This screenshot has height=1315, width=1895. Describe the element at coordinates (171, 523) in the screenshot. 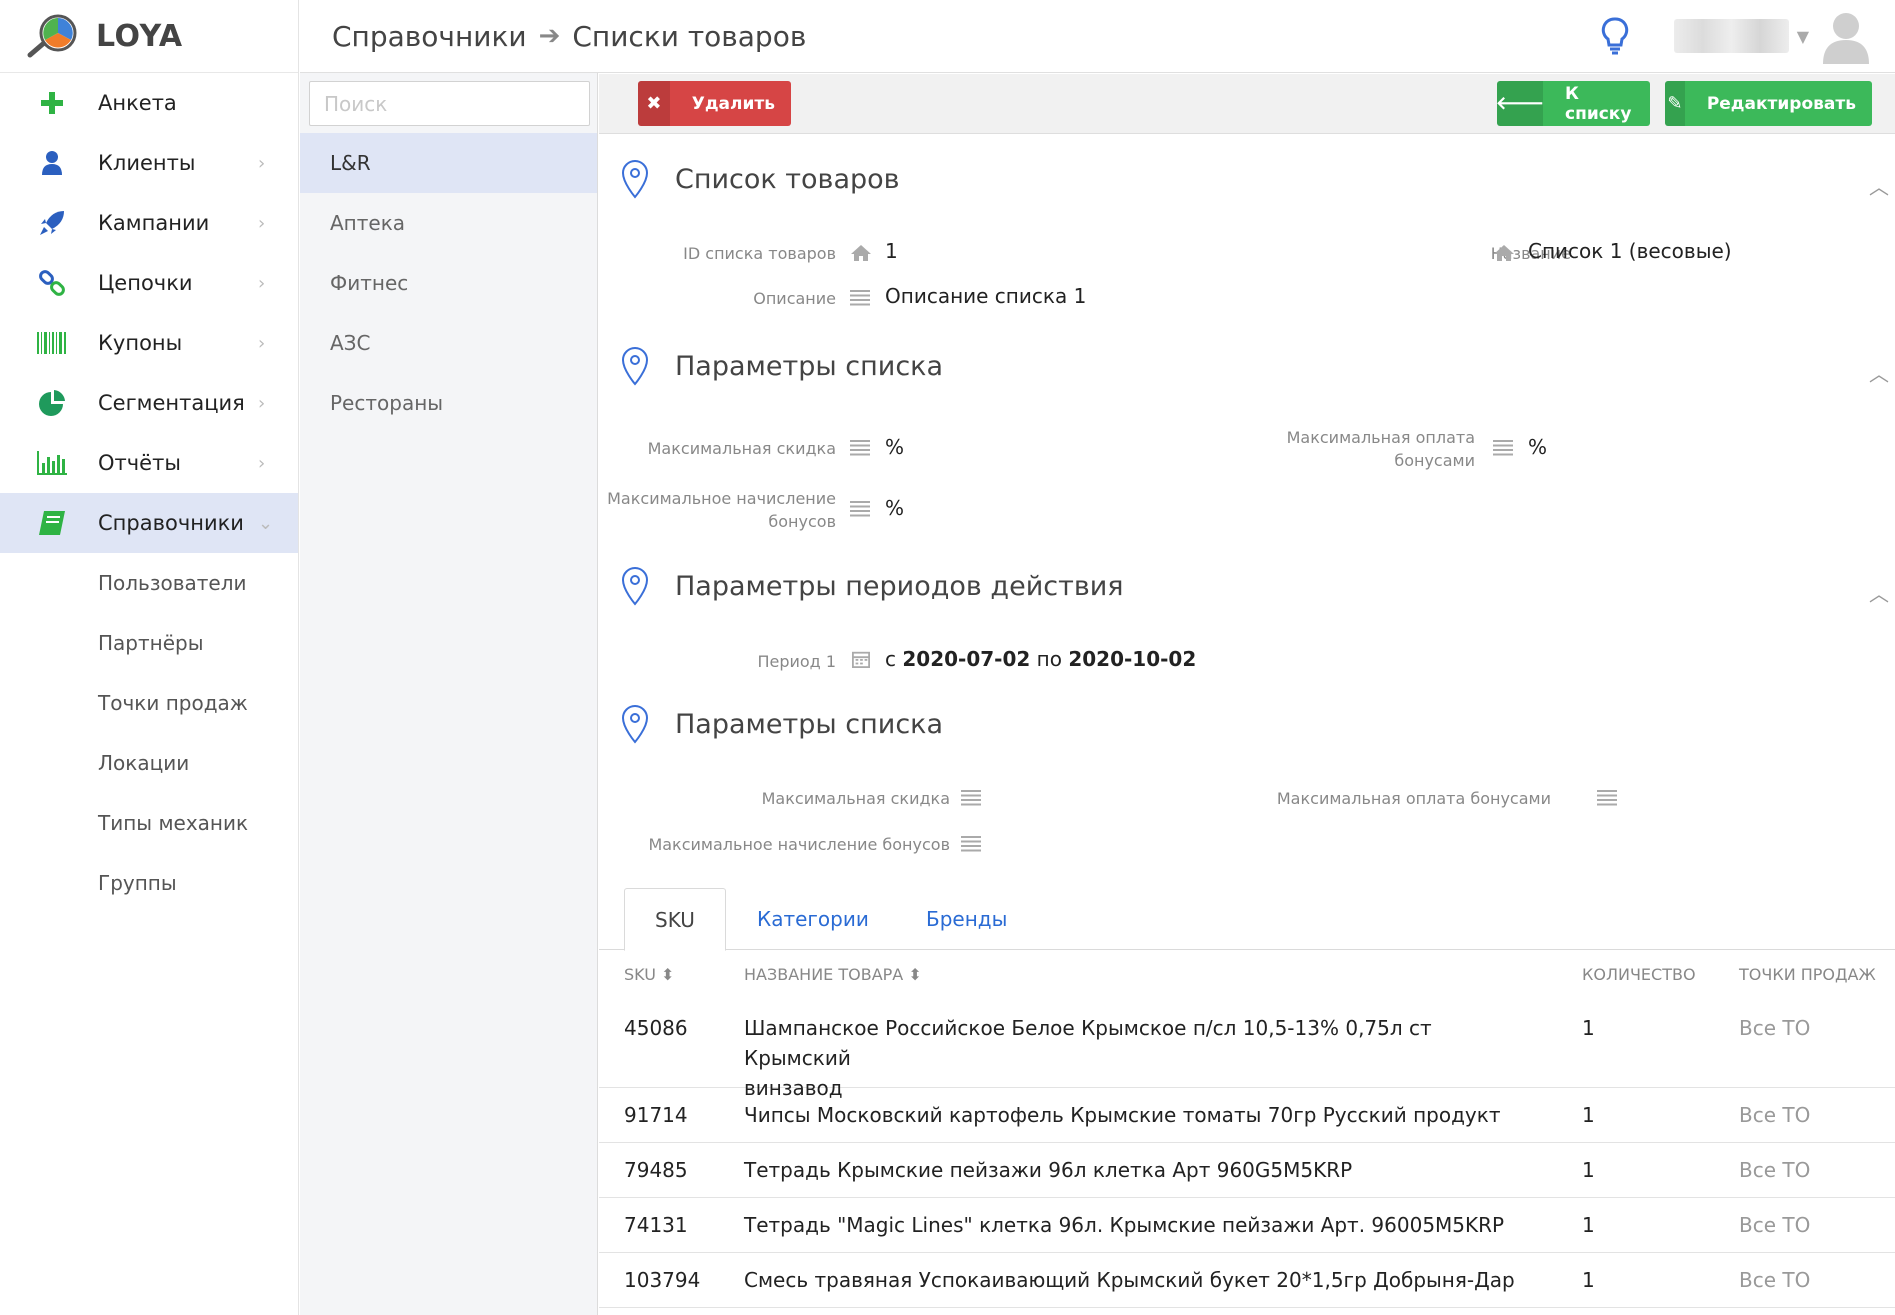

I see `sidebar-item-label: Справочники` at that location.